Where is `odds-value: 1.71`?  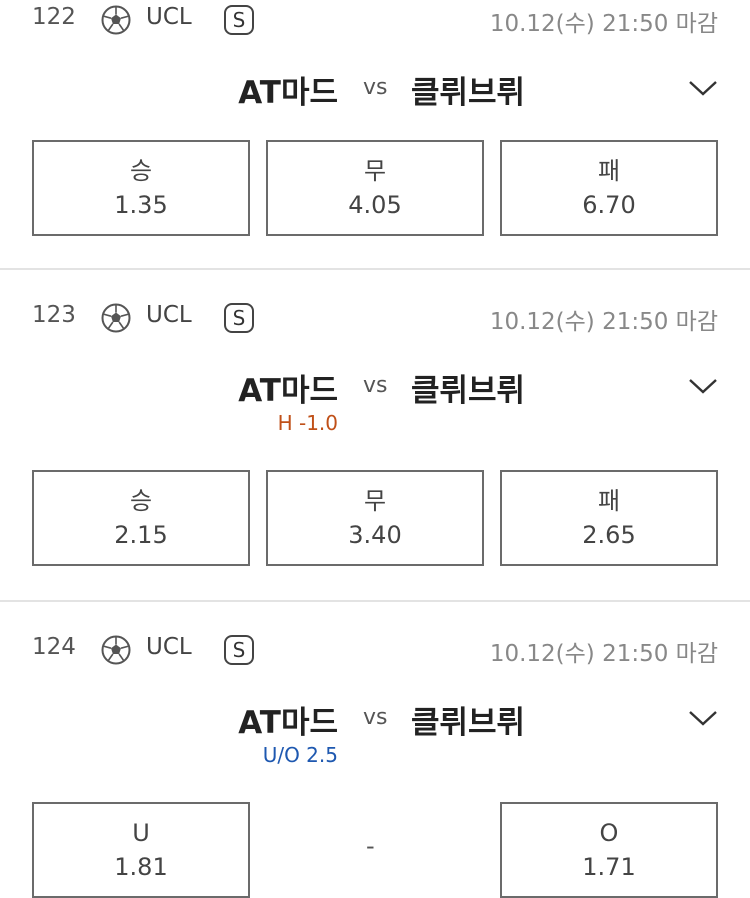
odds-value: 1.71 is located at coordinates (609, 867).